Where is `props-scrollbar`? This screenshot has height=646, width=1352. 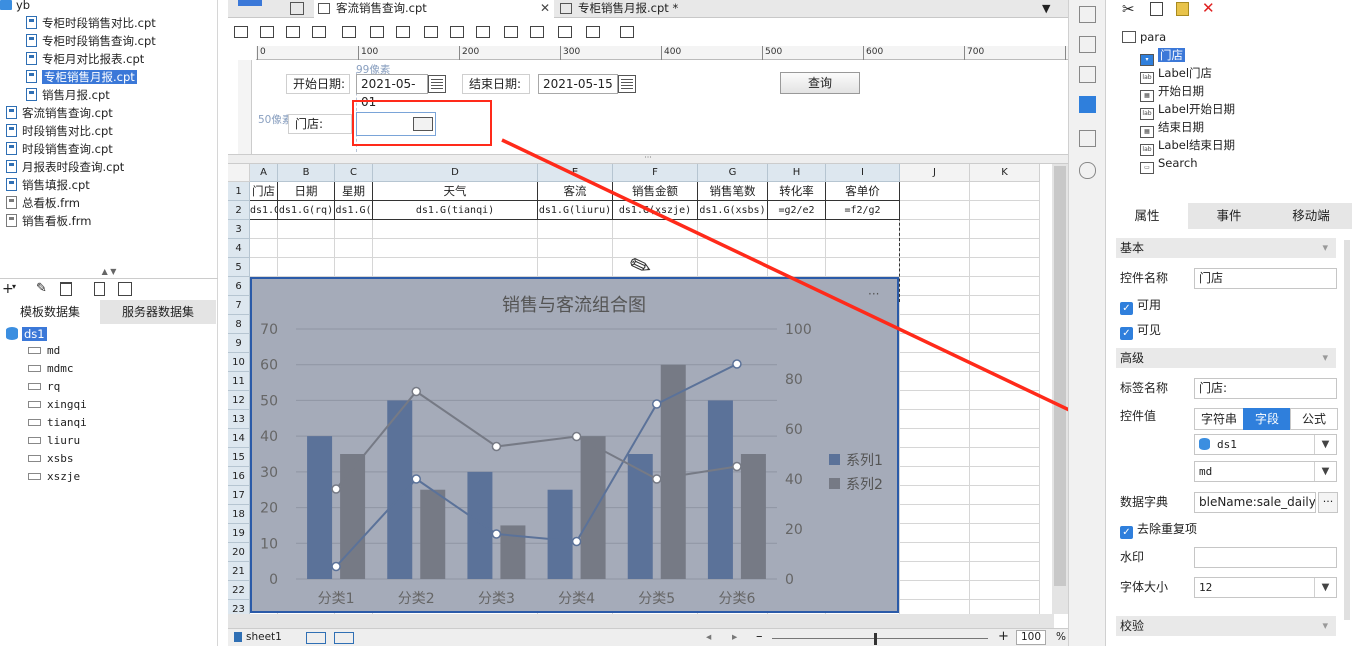 props-scrollbar is located at coordinates (1347, 430).